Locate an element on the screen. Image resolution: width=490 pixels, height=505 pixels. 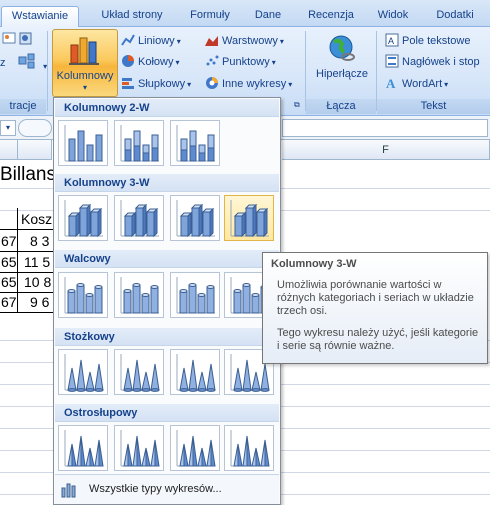
tab-wstawianie: Wstawianie is located at coordinates (40, 17).